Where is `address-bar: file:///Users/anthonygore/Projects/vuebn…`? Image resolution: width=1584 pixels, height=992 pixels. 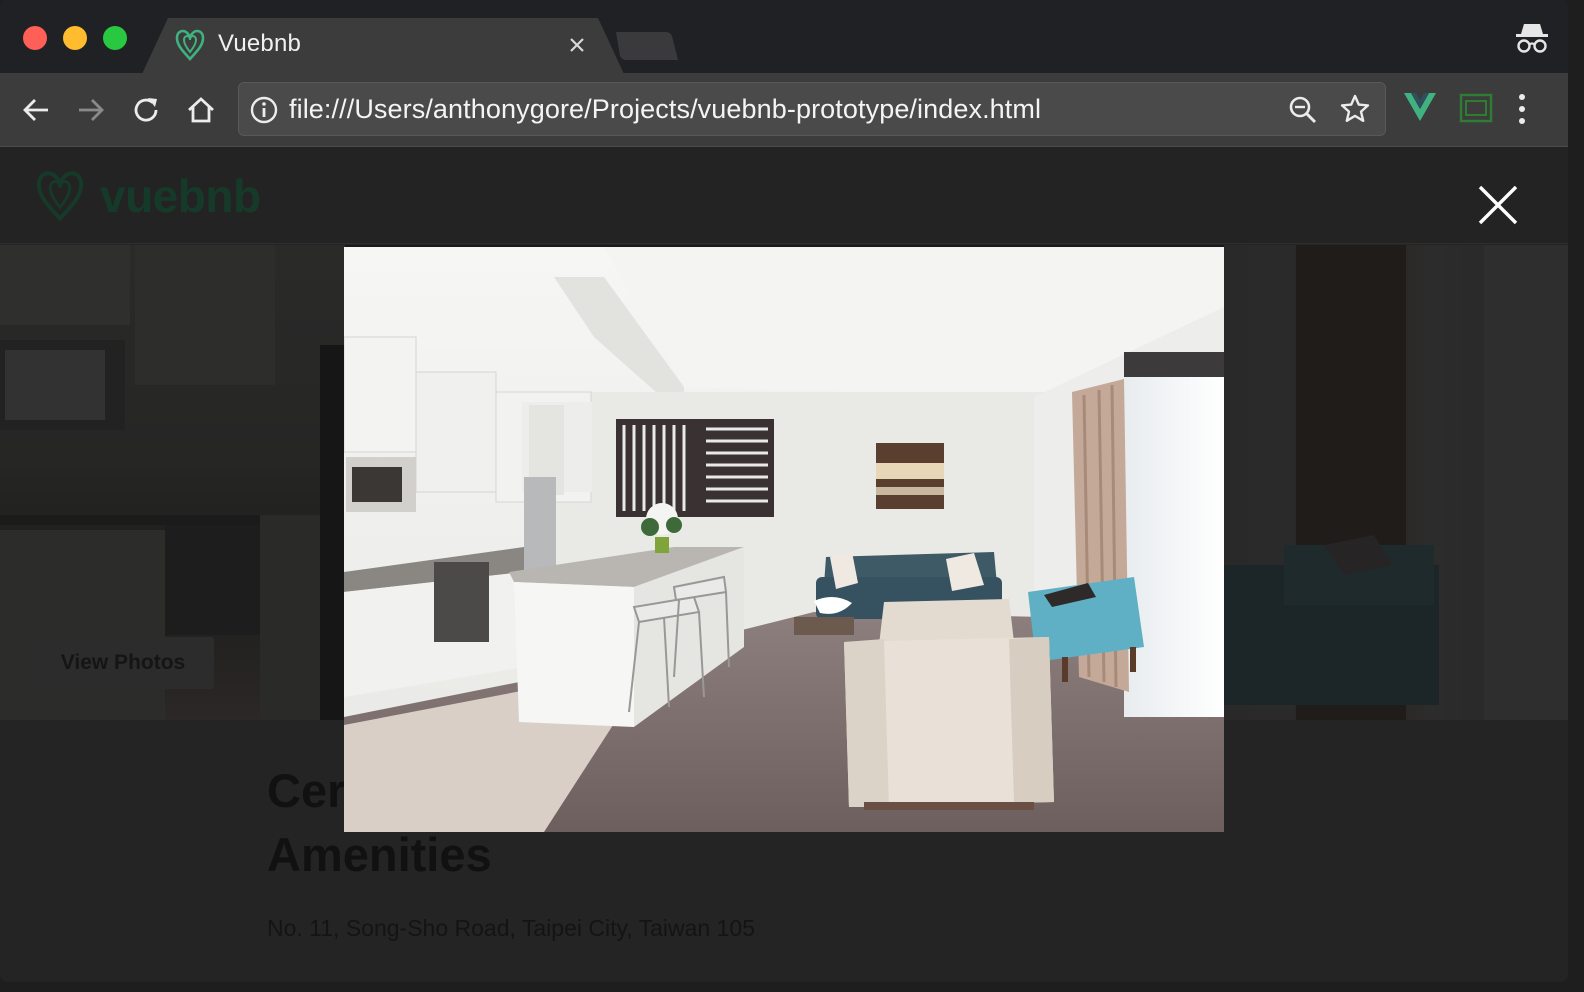
address-bar: file:///Users/anthonygore/Projects/vuebn… is located at coordinates (812, 109).